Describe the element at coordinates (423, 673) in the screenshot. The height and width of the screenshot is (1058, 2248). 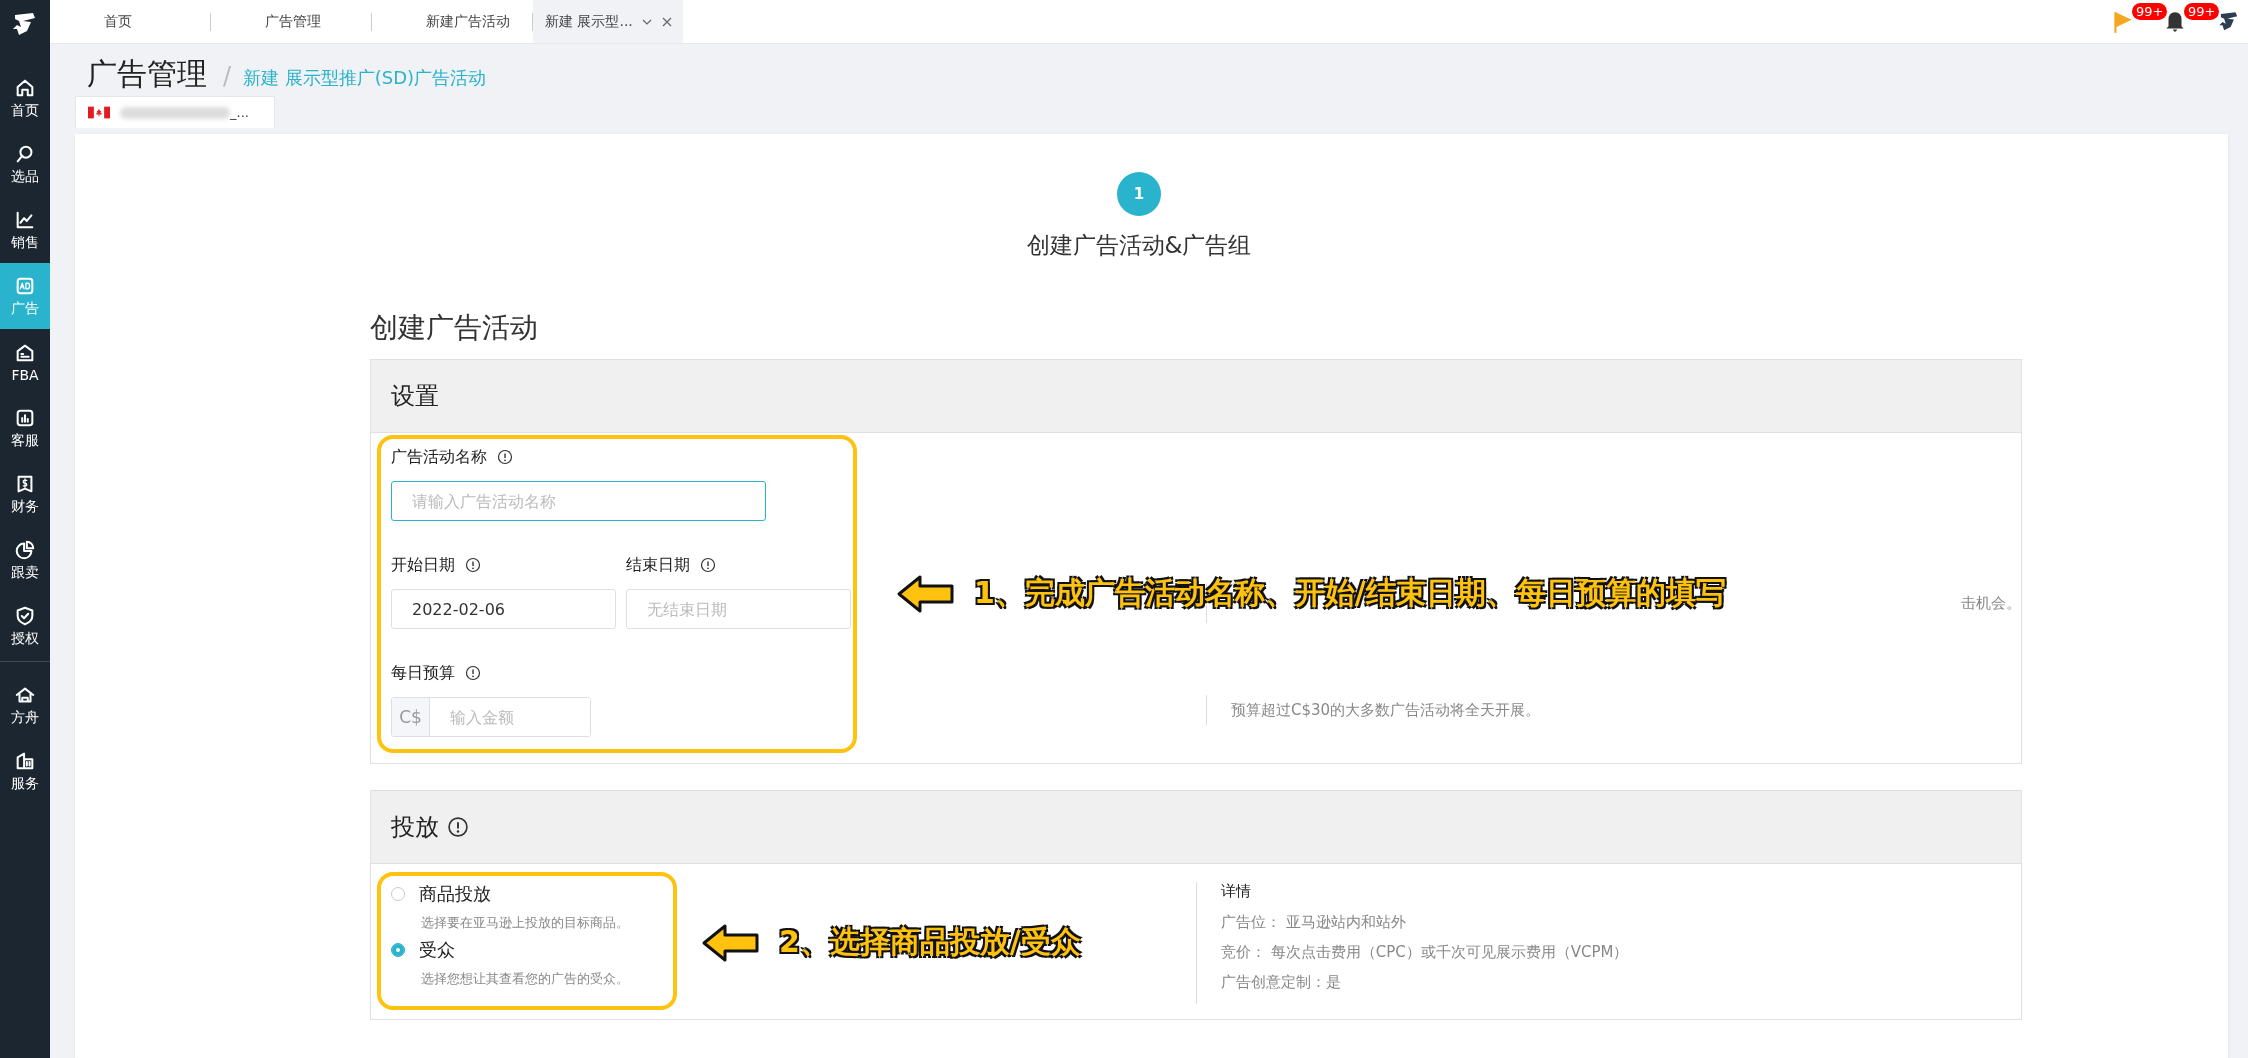
I see `field-label: 每日预算` at that location.